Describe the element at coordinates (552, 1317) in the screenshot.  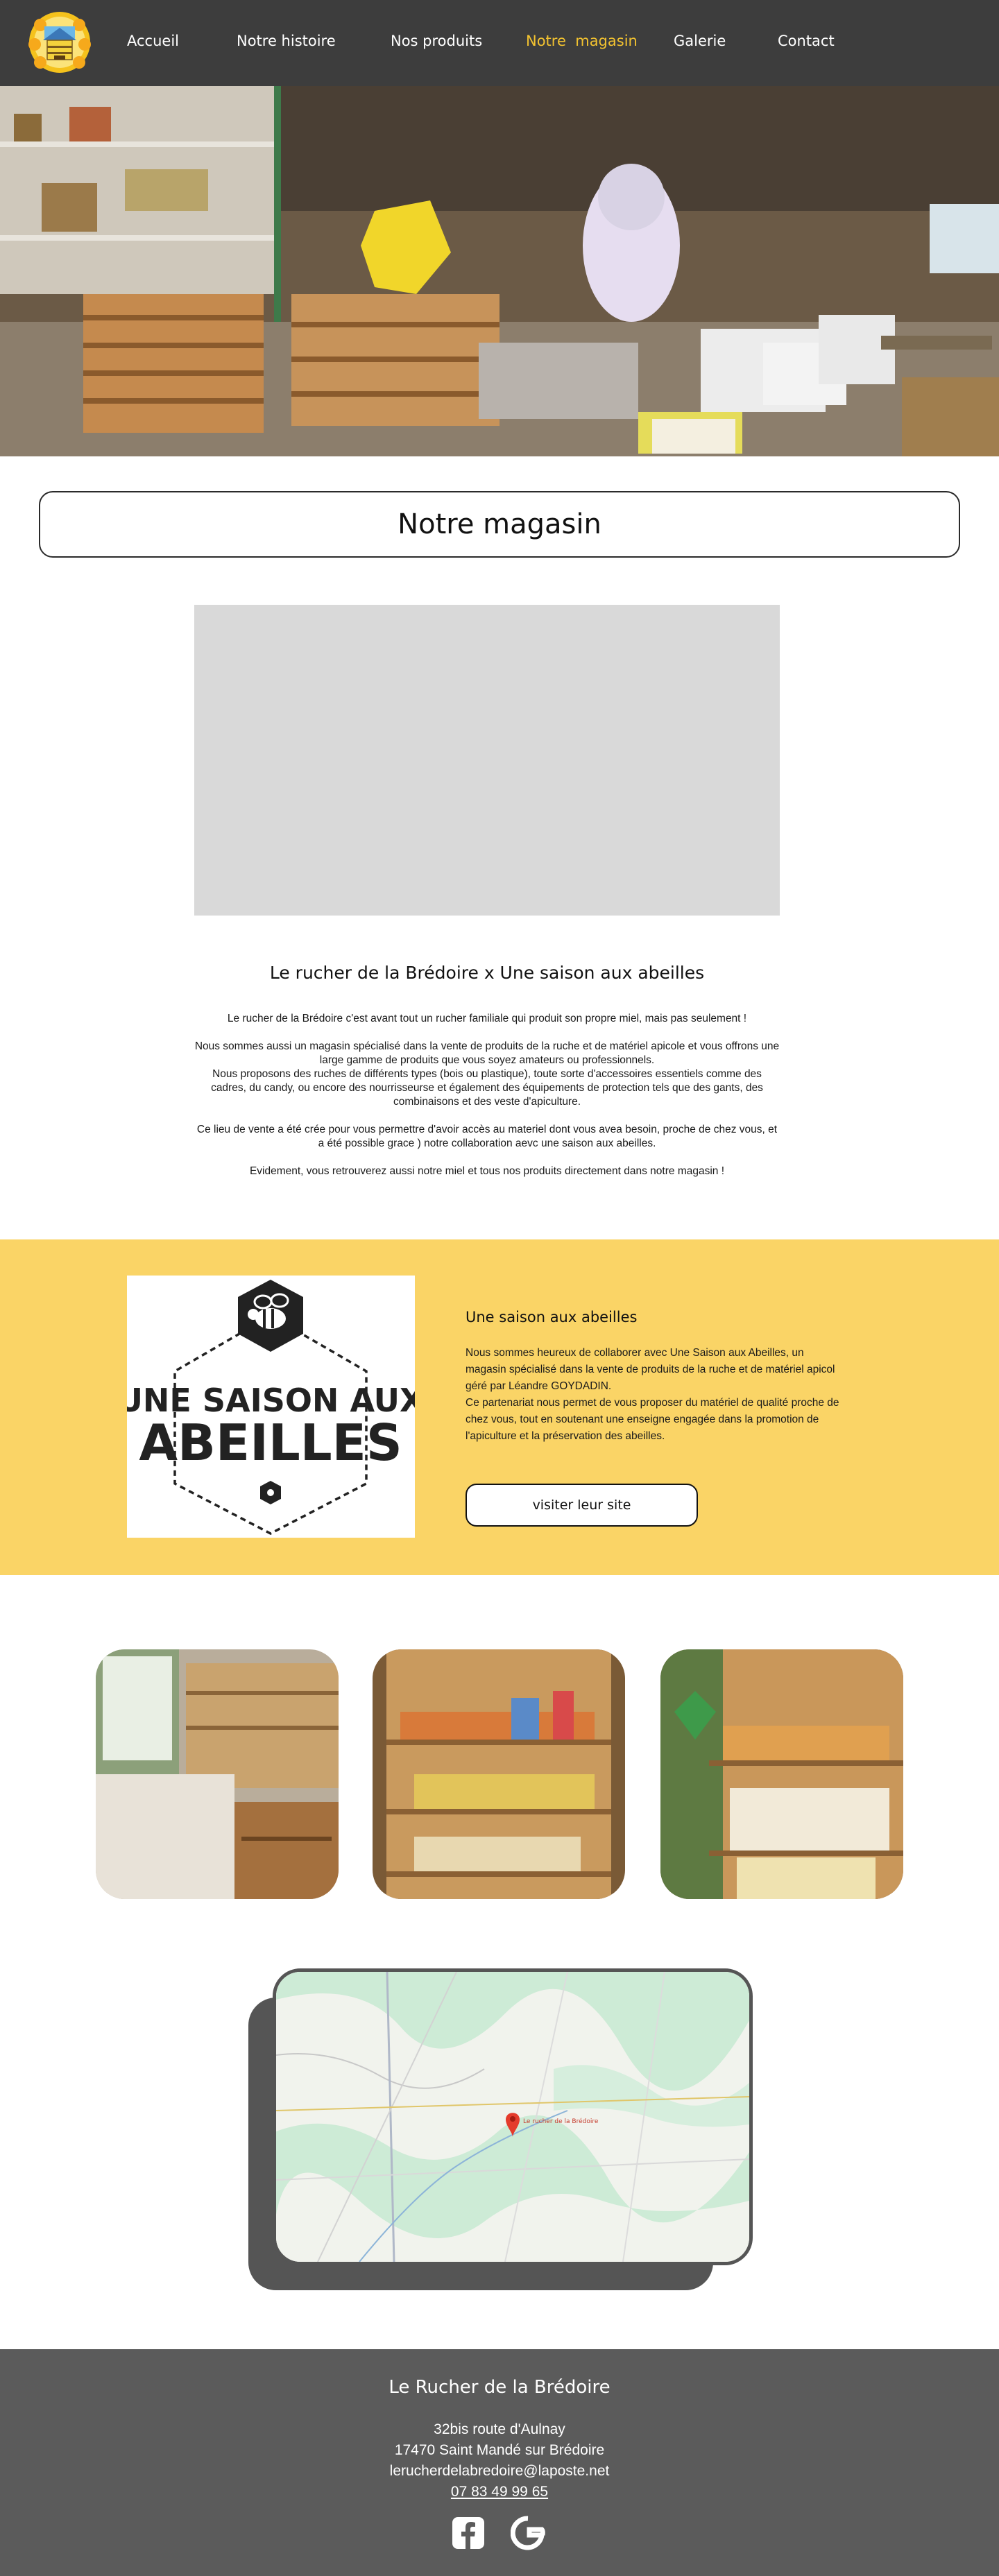
I see `partner-heading: Une saison aux abeilles` at that location.